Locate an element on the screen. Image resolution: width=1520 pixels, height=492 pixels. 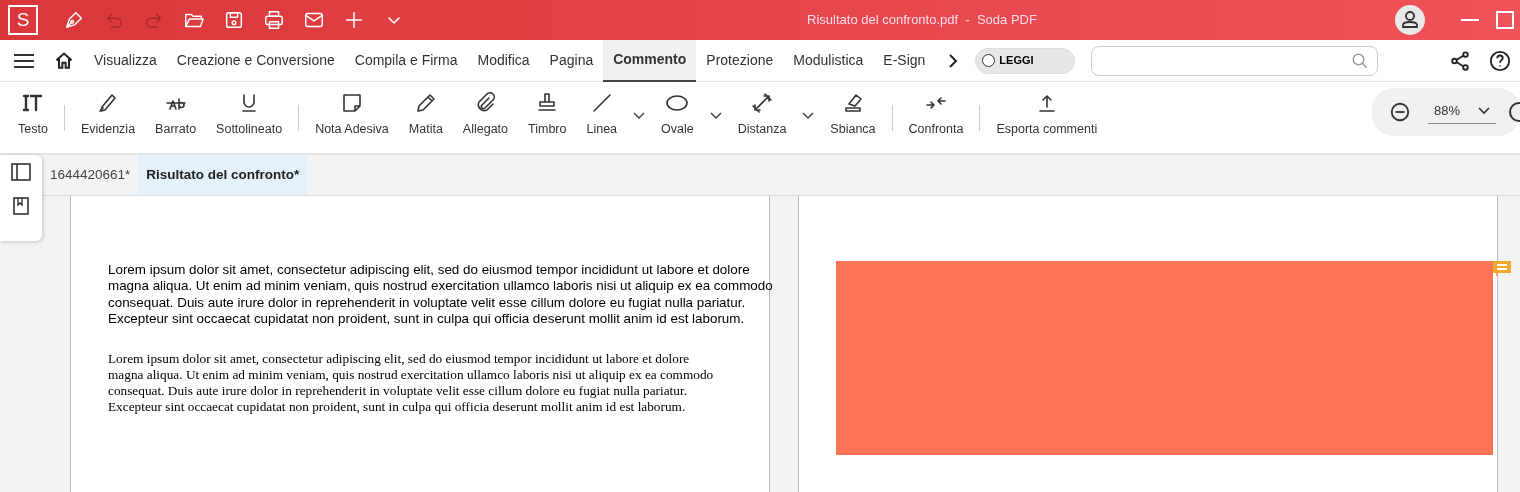
menu-tab: Commento is located at coordinates (650, 60).